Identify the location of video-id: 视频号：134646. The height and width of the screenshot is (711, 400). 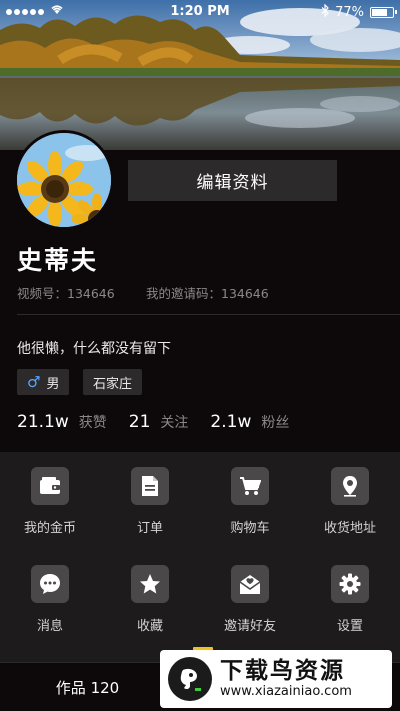
(66, 293).